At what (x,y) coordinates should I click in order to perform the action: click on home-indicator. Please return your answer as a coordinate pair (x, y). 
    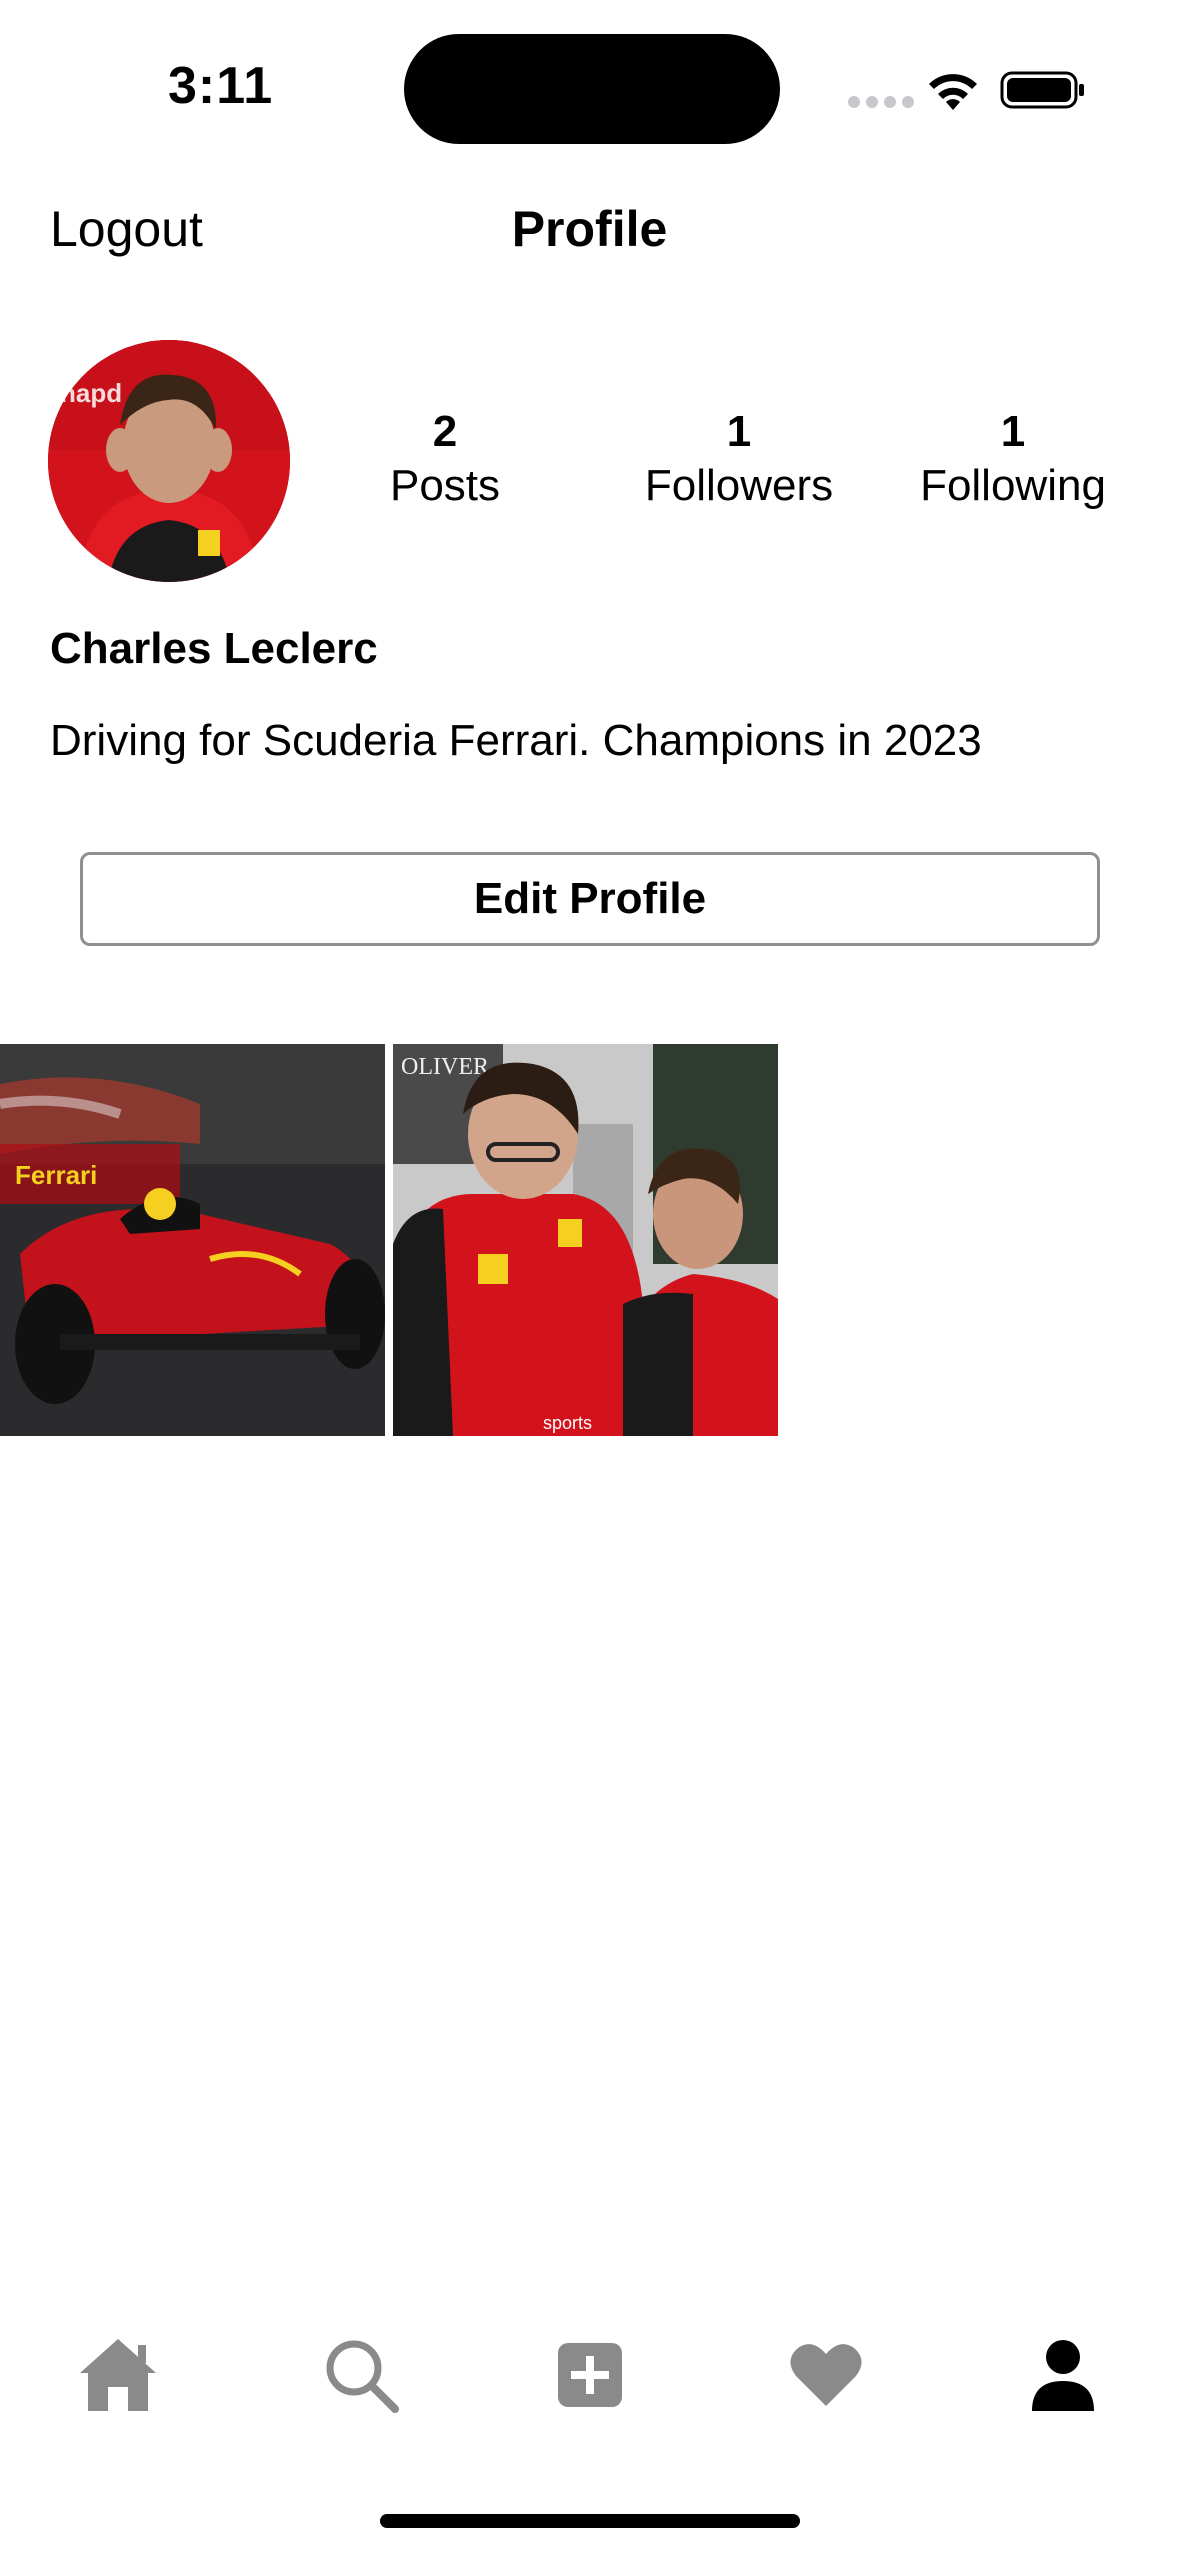
    Looking at the image, I should click on (590, 2521).